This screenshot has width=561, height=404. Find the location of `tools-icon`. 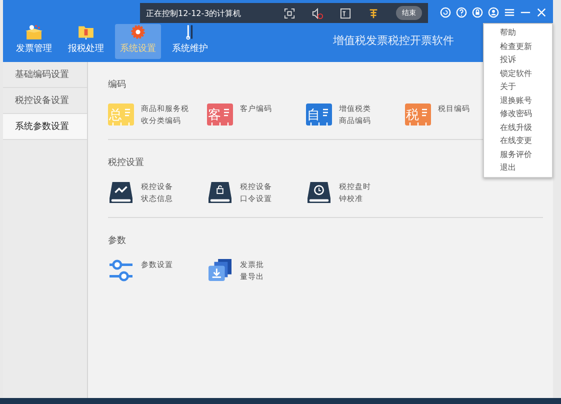

tools-icon is located at coordinates (190, 32).